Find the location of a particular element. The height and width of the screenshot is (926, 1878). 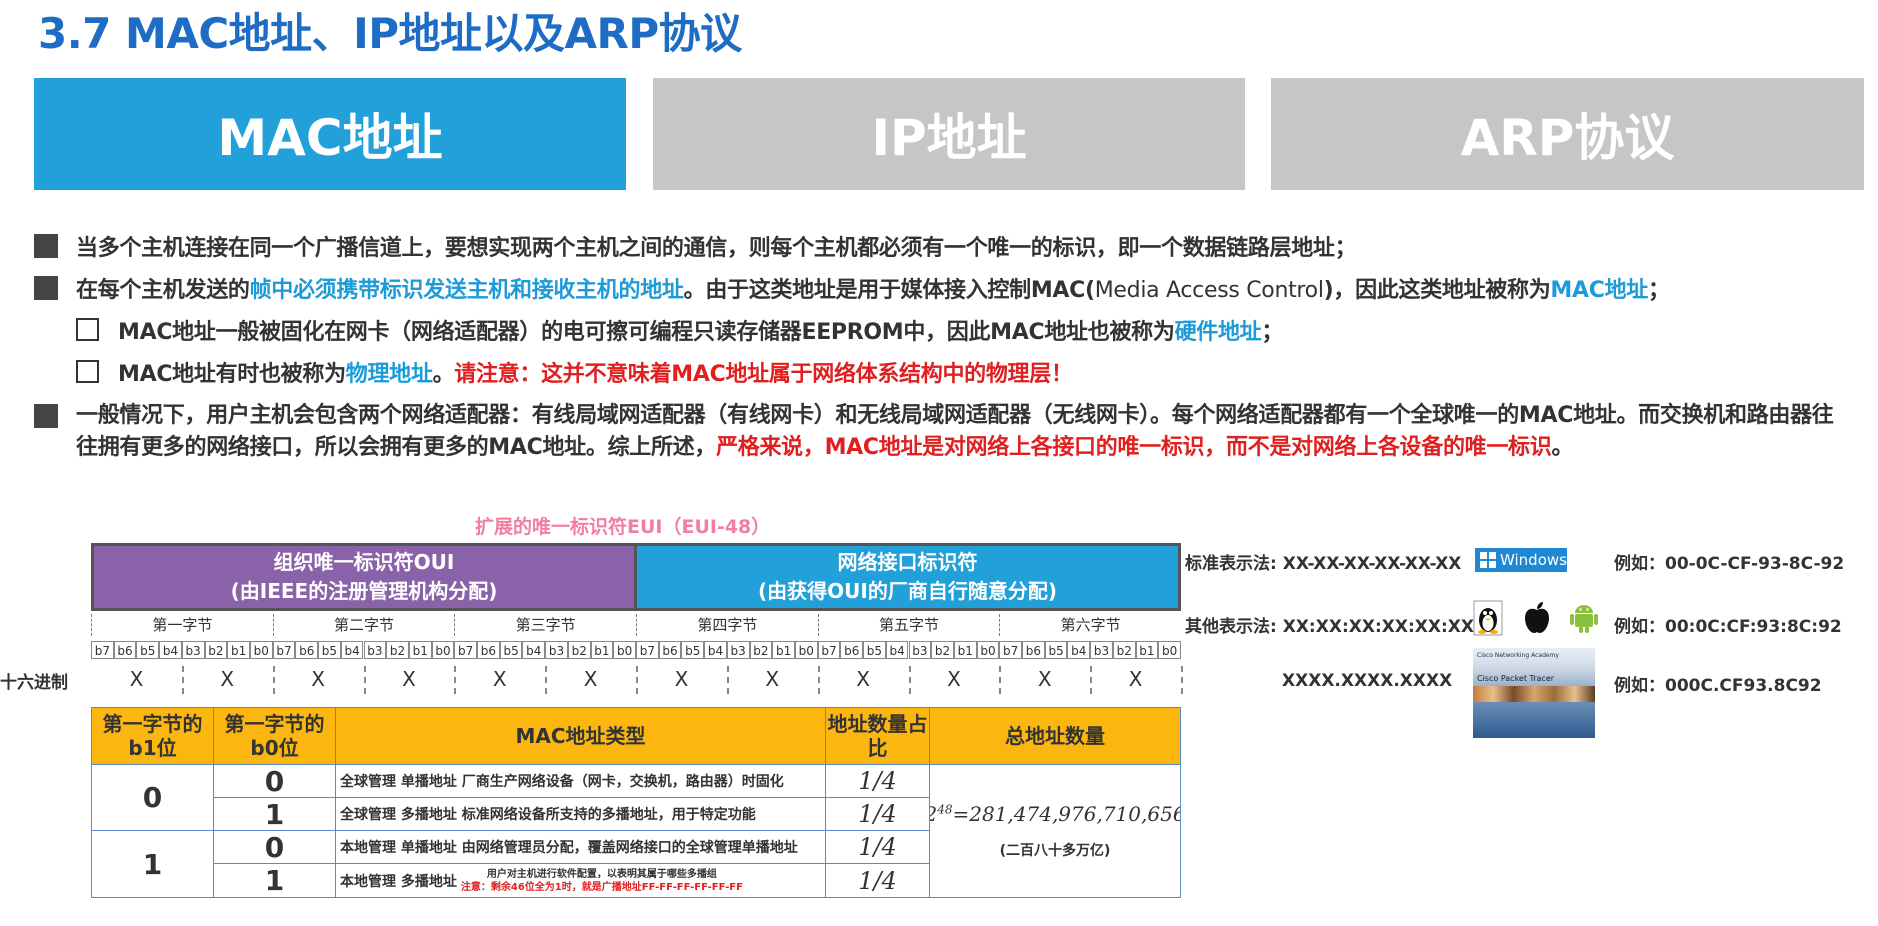

checkbox-icon is located at coordinates (87, 329).